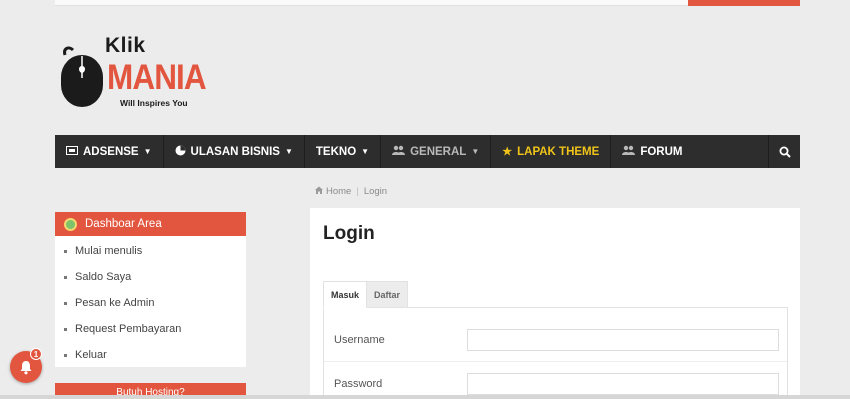 This screenshot has width=850, height=399. What do you see at coordinates (150, 251) in the screenshot?
I see `sidebar-item-mulai-menulis: Mulai menulis` at bounding box center [150, 251].